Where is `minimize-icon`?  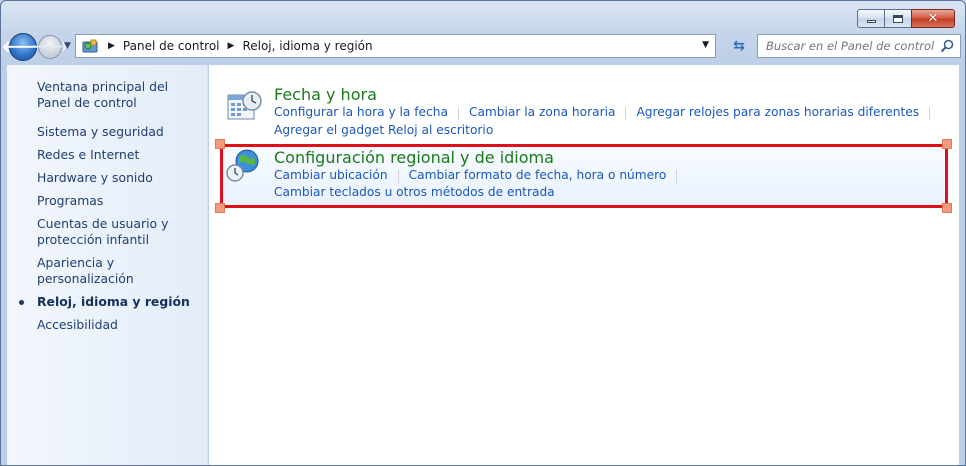
minimize-icon is located at coordinates (871, 21).